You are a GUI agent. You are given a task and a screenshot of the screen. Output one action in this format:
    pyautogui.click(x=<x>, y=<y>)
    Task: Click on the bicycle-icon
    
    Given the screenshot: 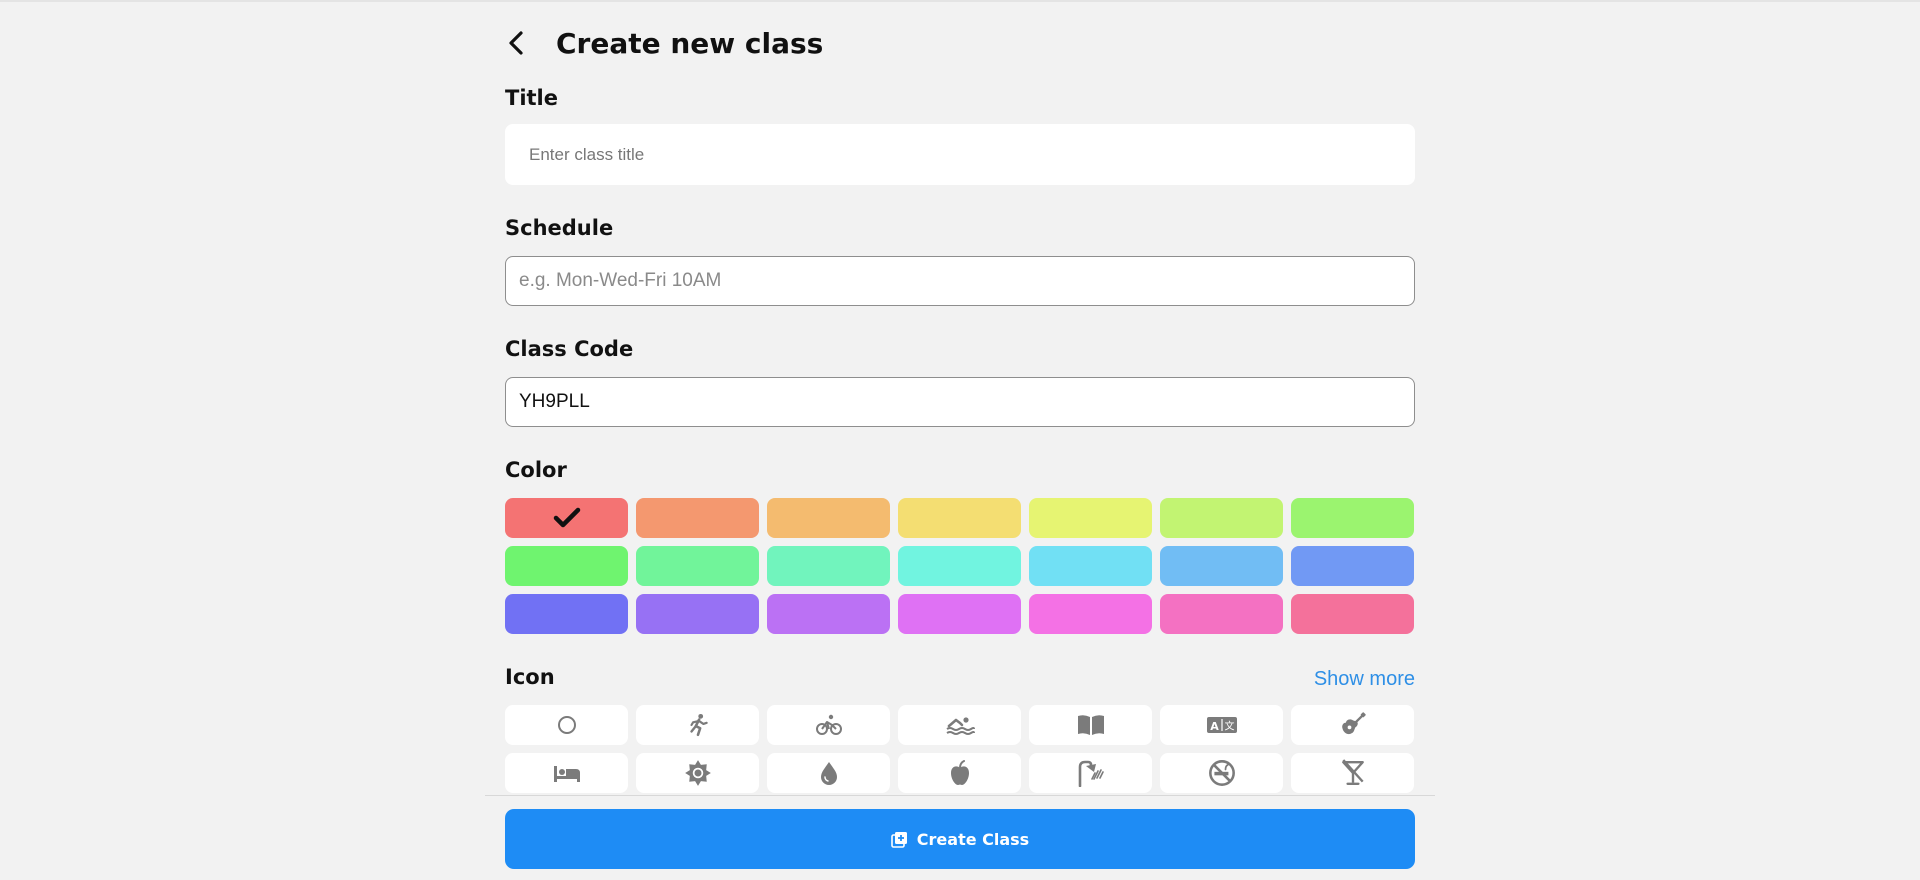 What is the action you would take?
    pyautogui.click(x=828, y=724)
    